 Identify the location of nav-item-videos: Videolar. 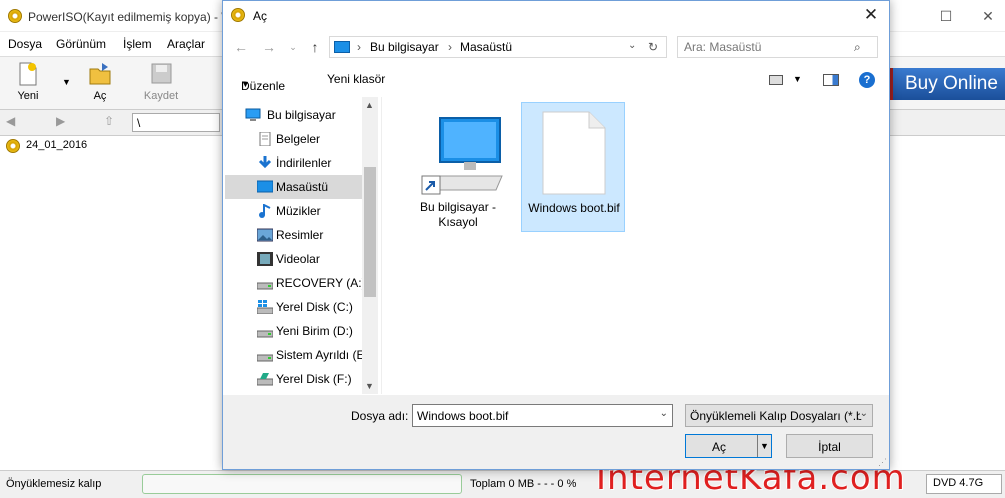
(293, 259).